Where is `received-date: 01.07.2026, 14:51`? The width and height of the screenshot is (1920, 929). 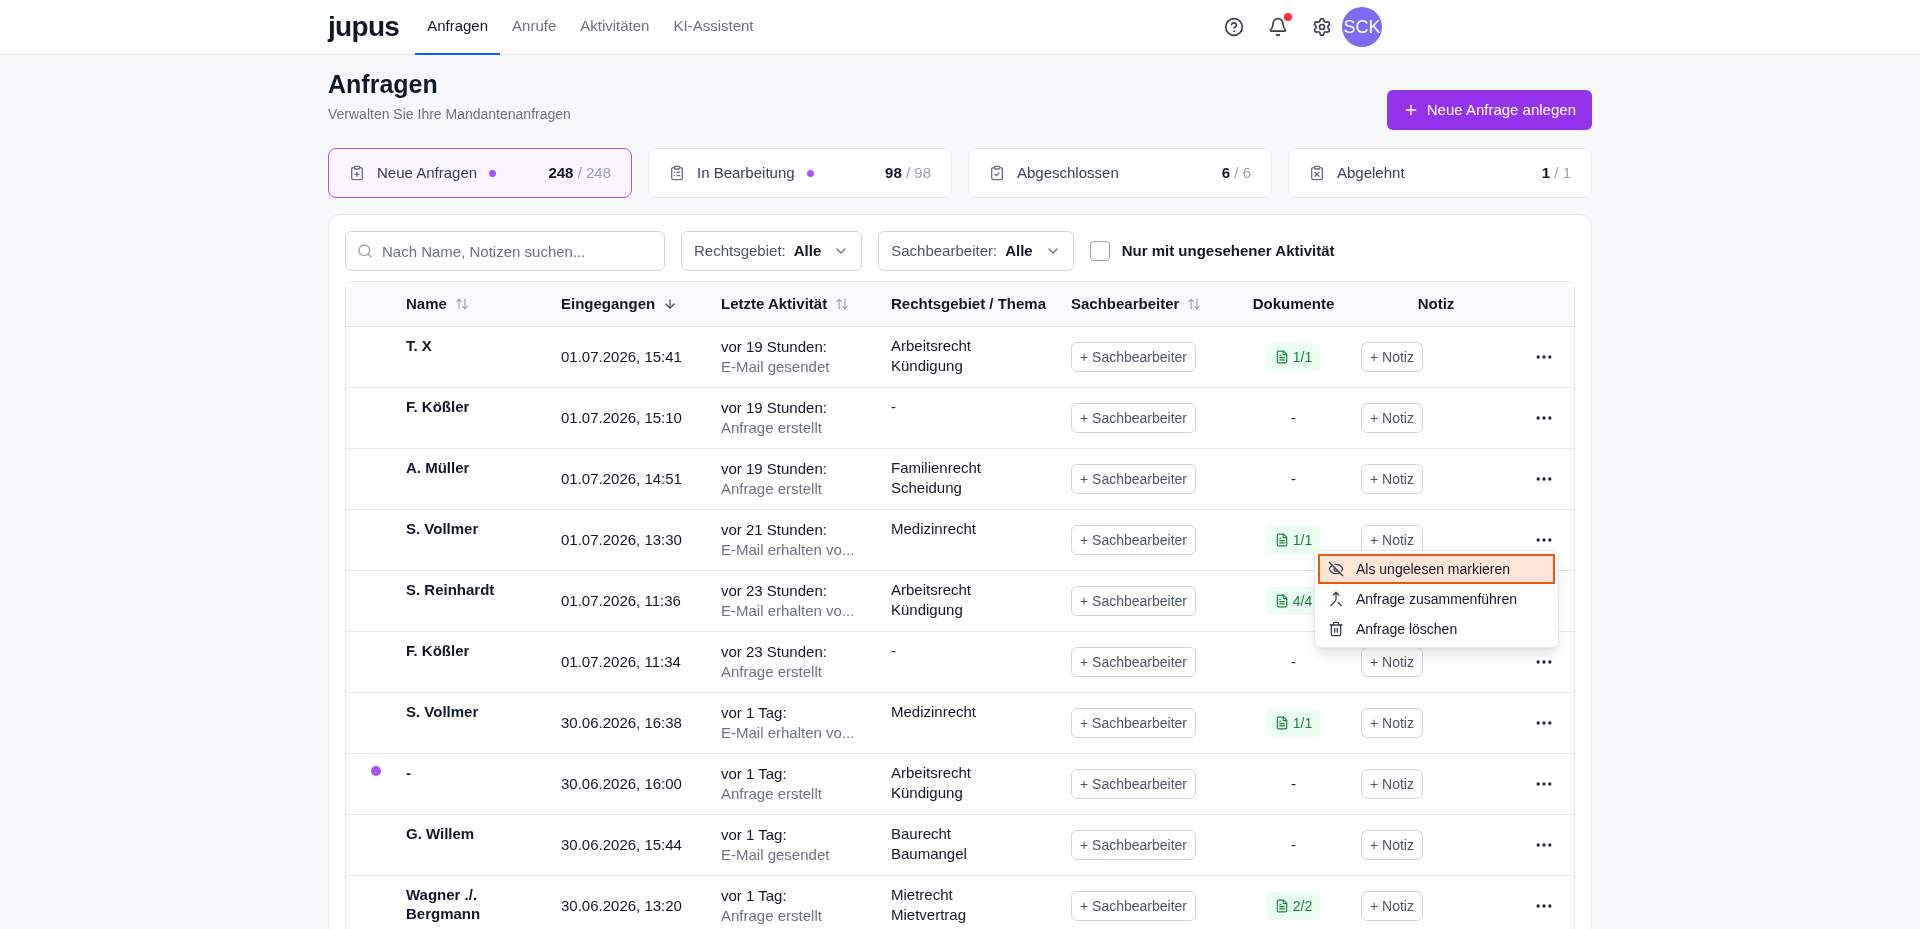 received-date: 01.07.2026, 14:51 is located at coordinates (621, 478).